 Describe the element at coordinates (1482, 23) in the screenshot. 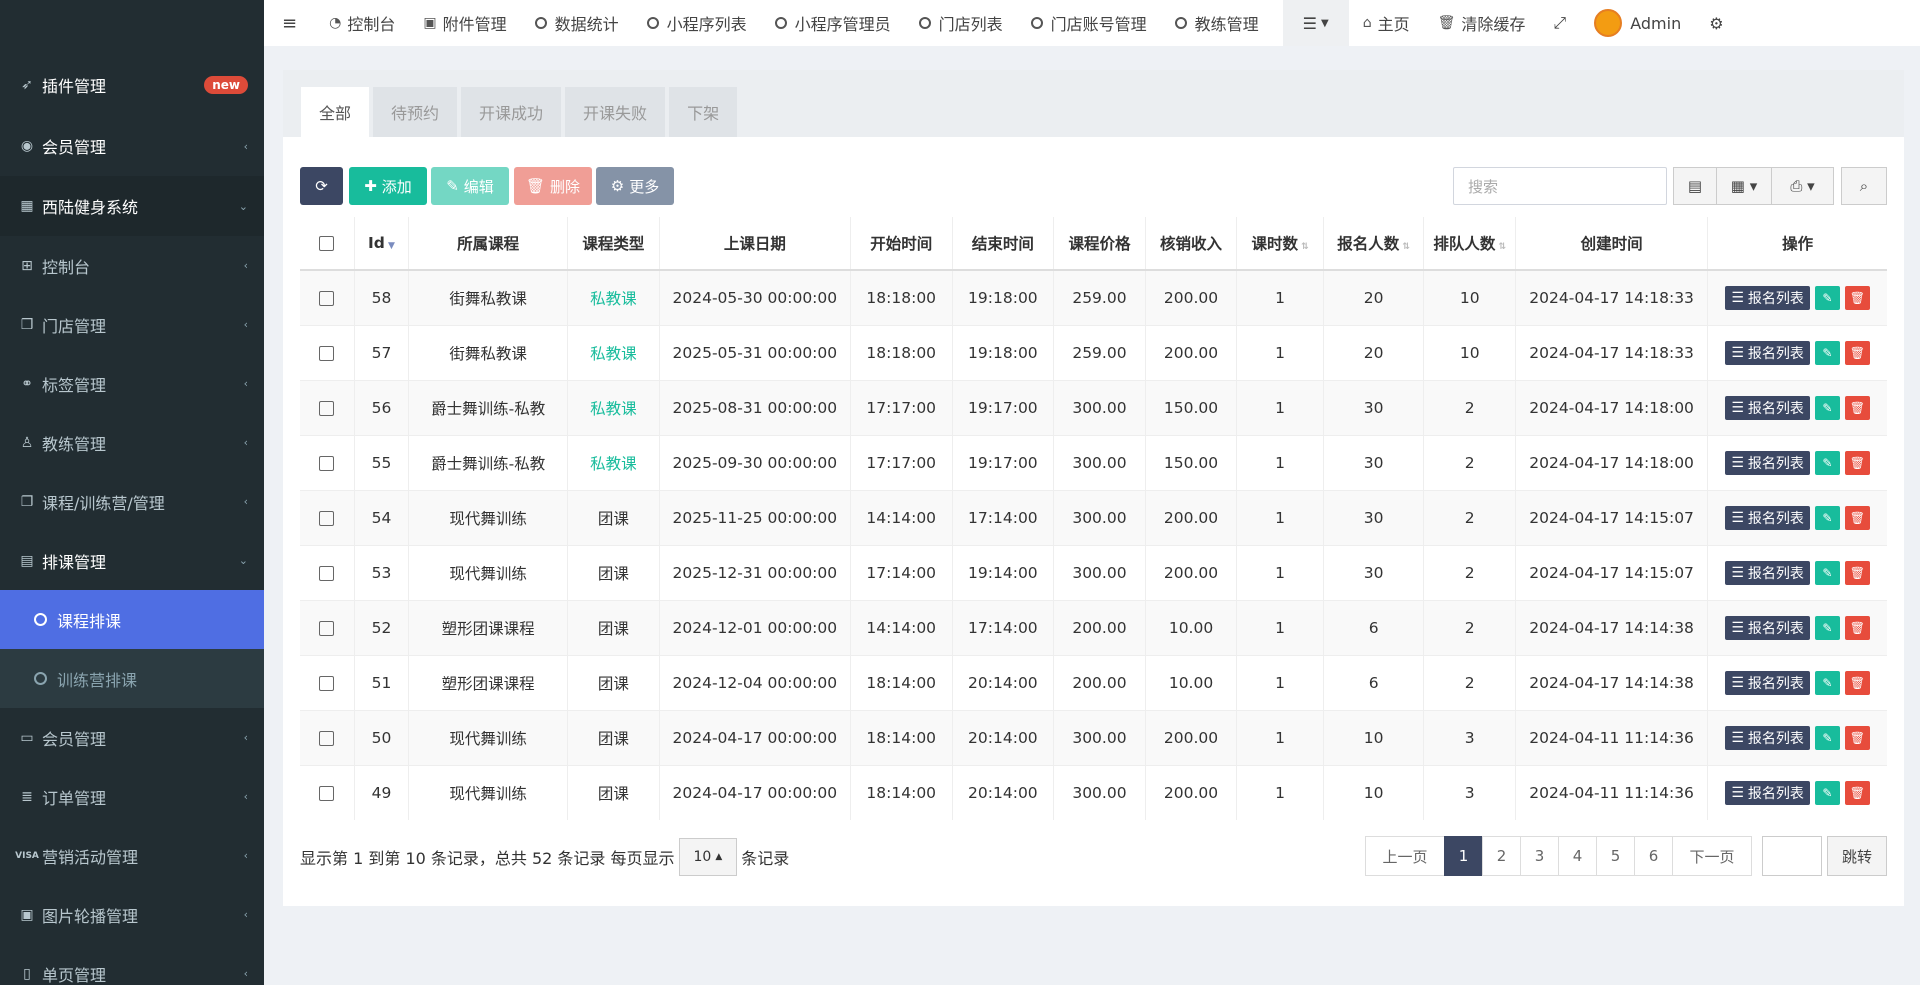

I see `clear-cache-button: 🗑 清除缓存` at that location.